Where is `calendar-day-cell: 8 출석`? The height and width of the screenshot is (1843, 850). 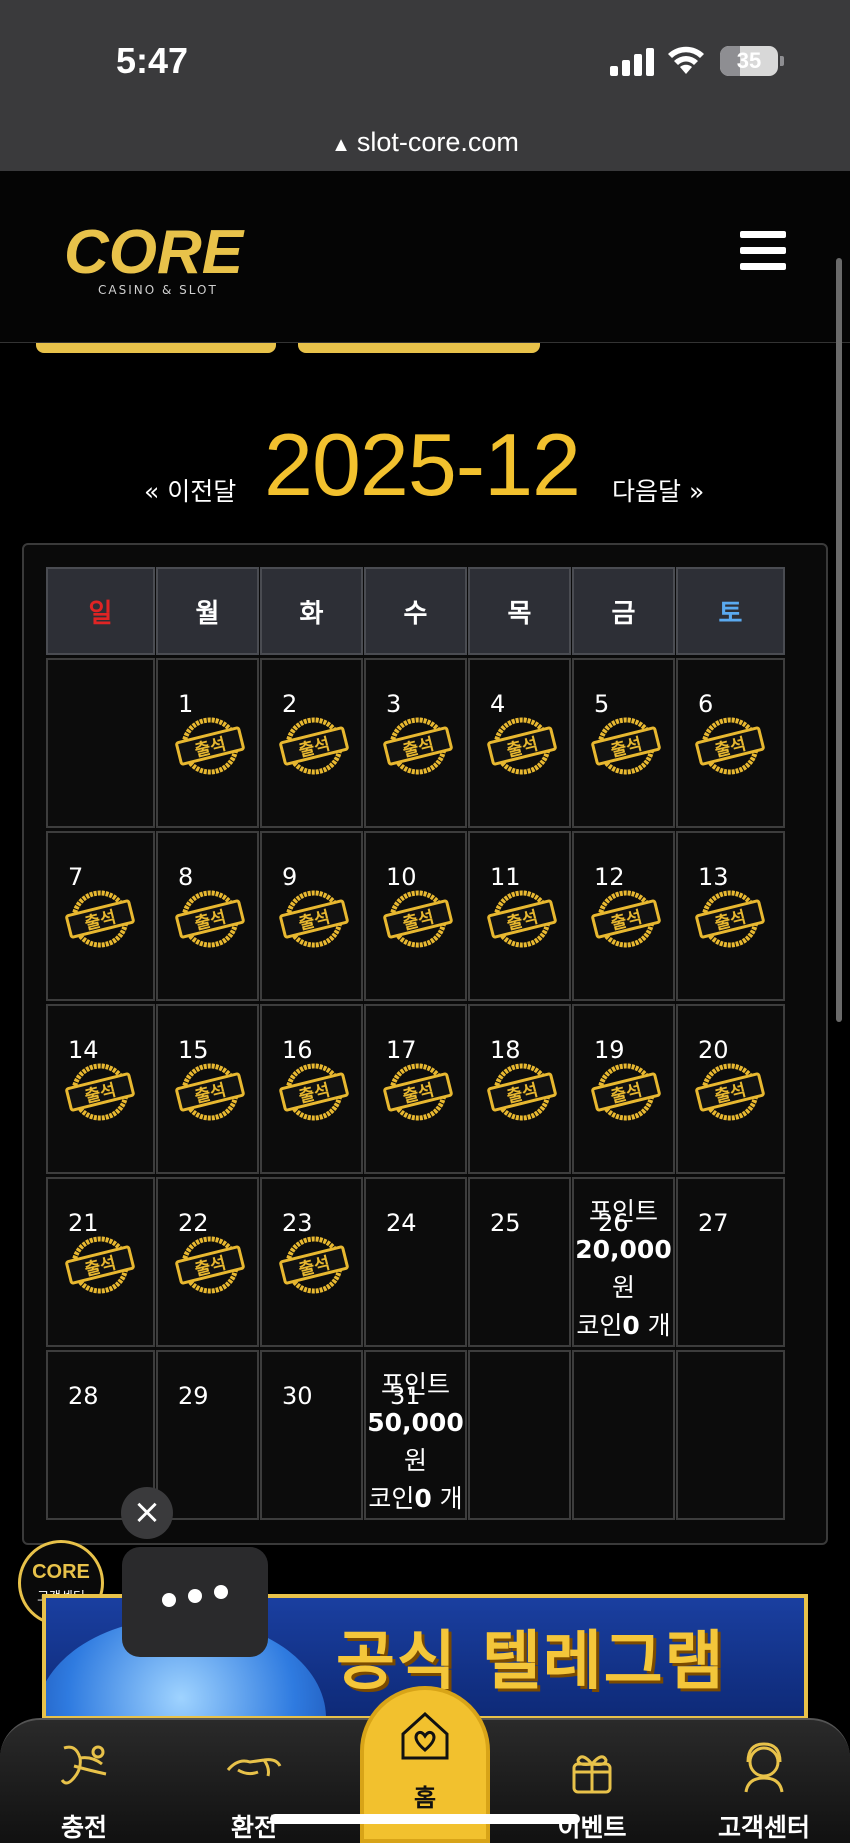
calendar-day-cell: 8 출석 is located at coordinates (207, 916).